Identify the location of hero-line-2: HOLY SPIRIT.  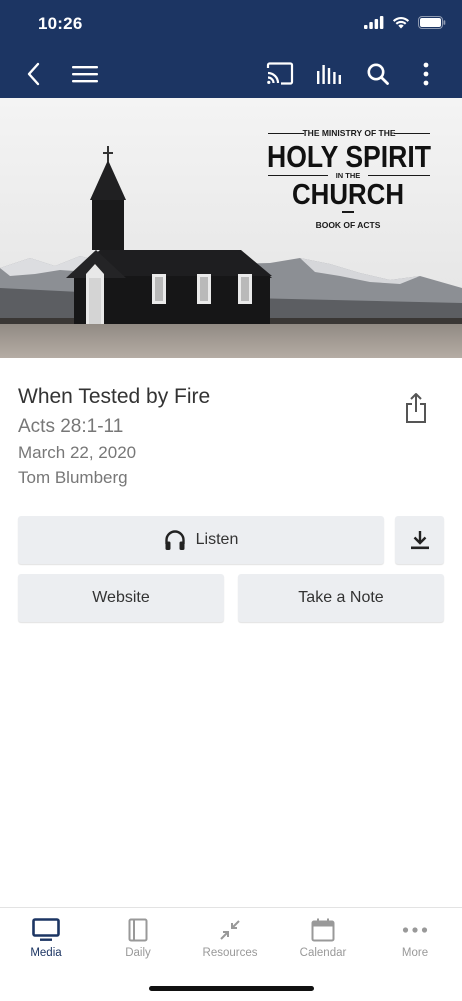
(349, 156).